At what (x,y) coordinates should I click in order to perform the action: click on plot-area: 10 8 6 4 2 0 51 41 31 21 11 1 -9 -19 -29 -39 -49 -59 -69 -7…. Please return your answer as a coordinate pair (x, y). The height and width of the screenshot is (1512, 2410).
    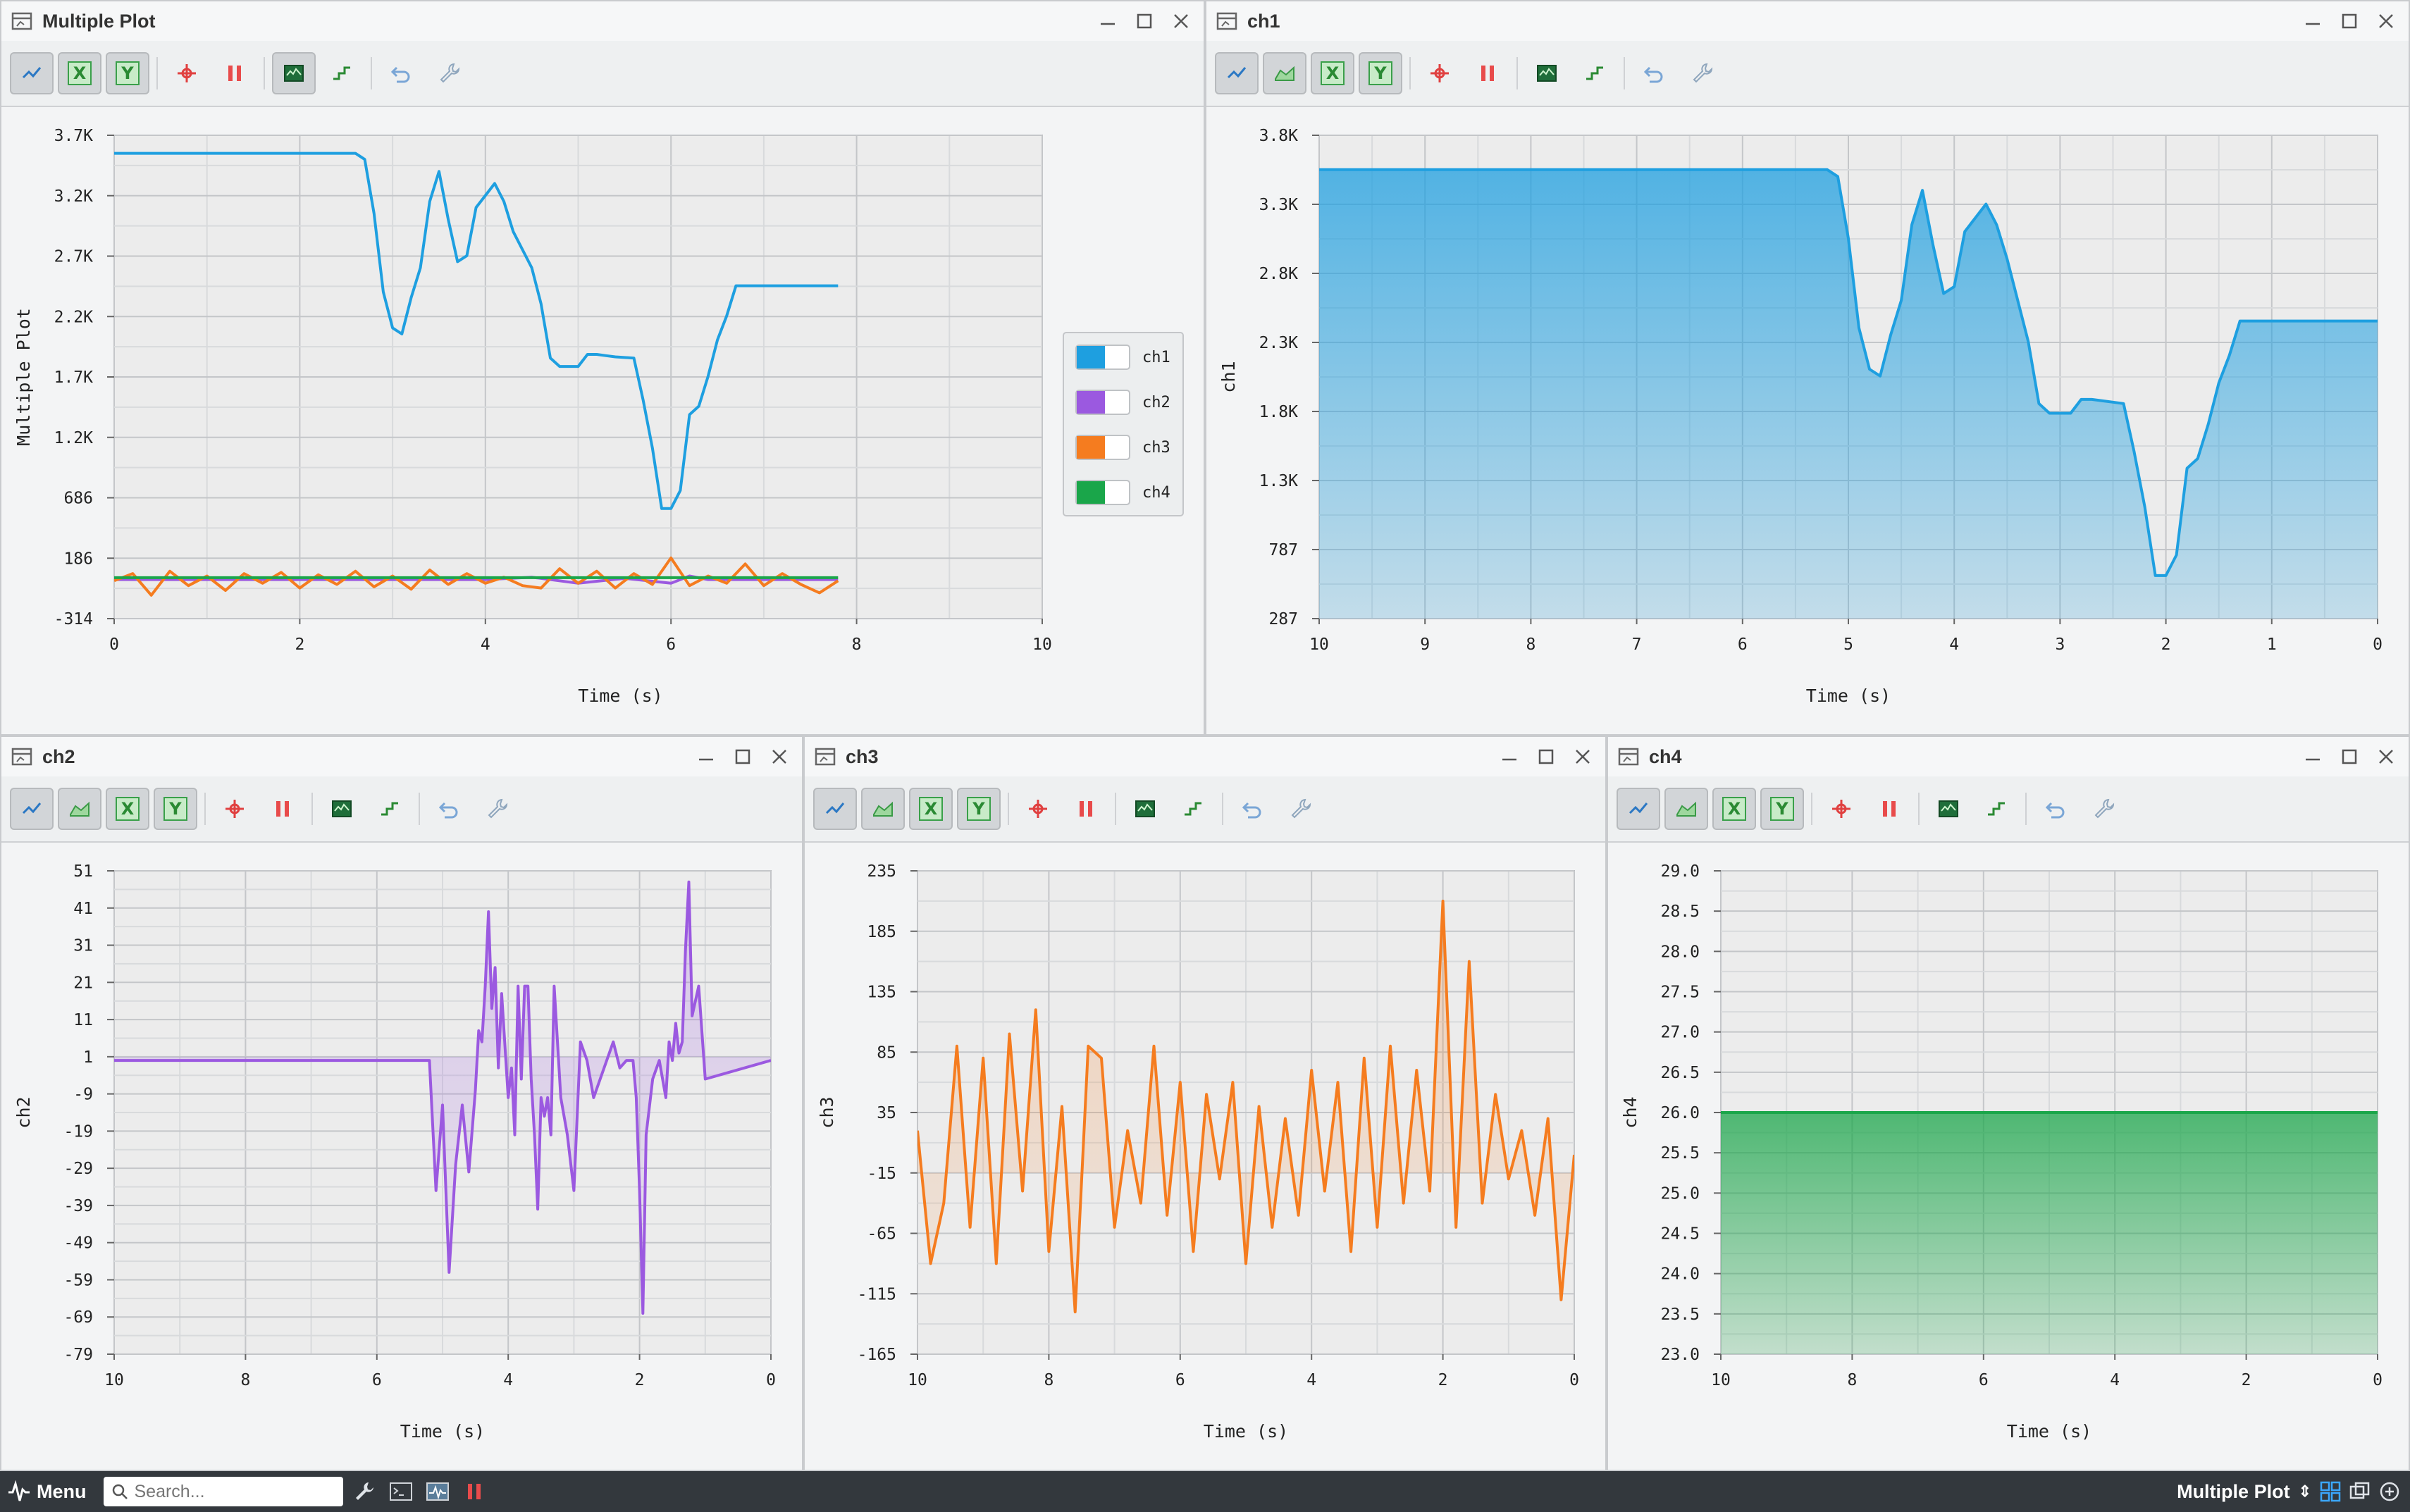
    Looking at the image, I should click on (402, 1156).